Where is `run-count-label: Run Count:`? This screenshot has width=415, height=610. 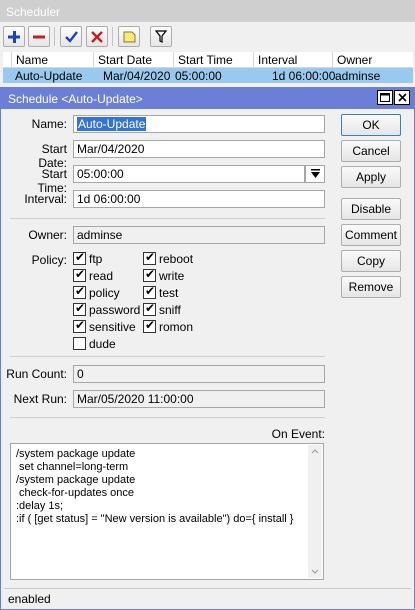 run-count-label: Run Count: is located at coordinates (36, 374).